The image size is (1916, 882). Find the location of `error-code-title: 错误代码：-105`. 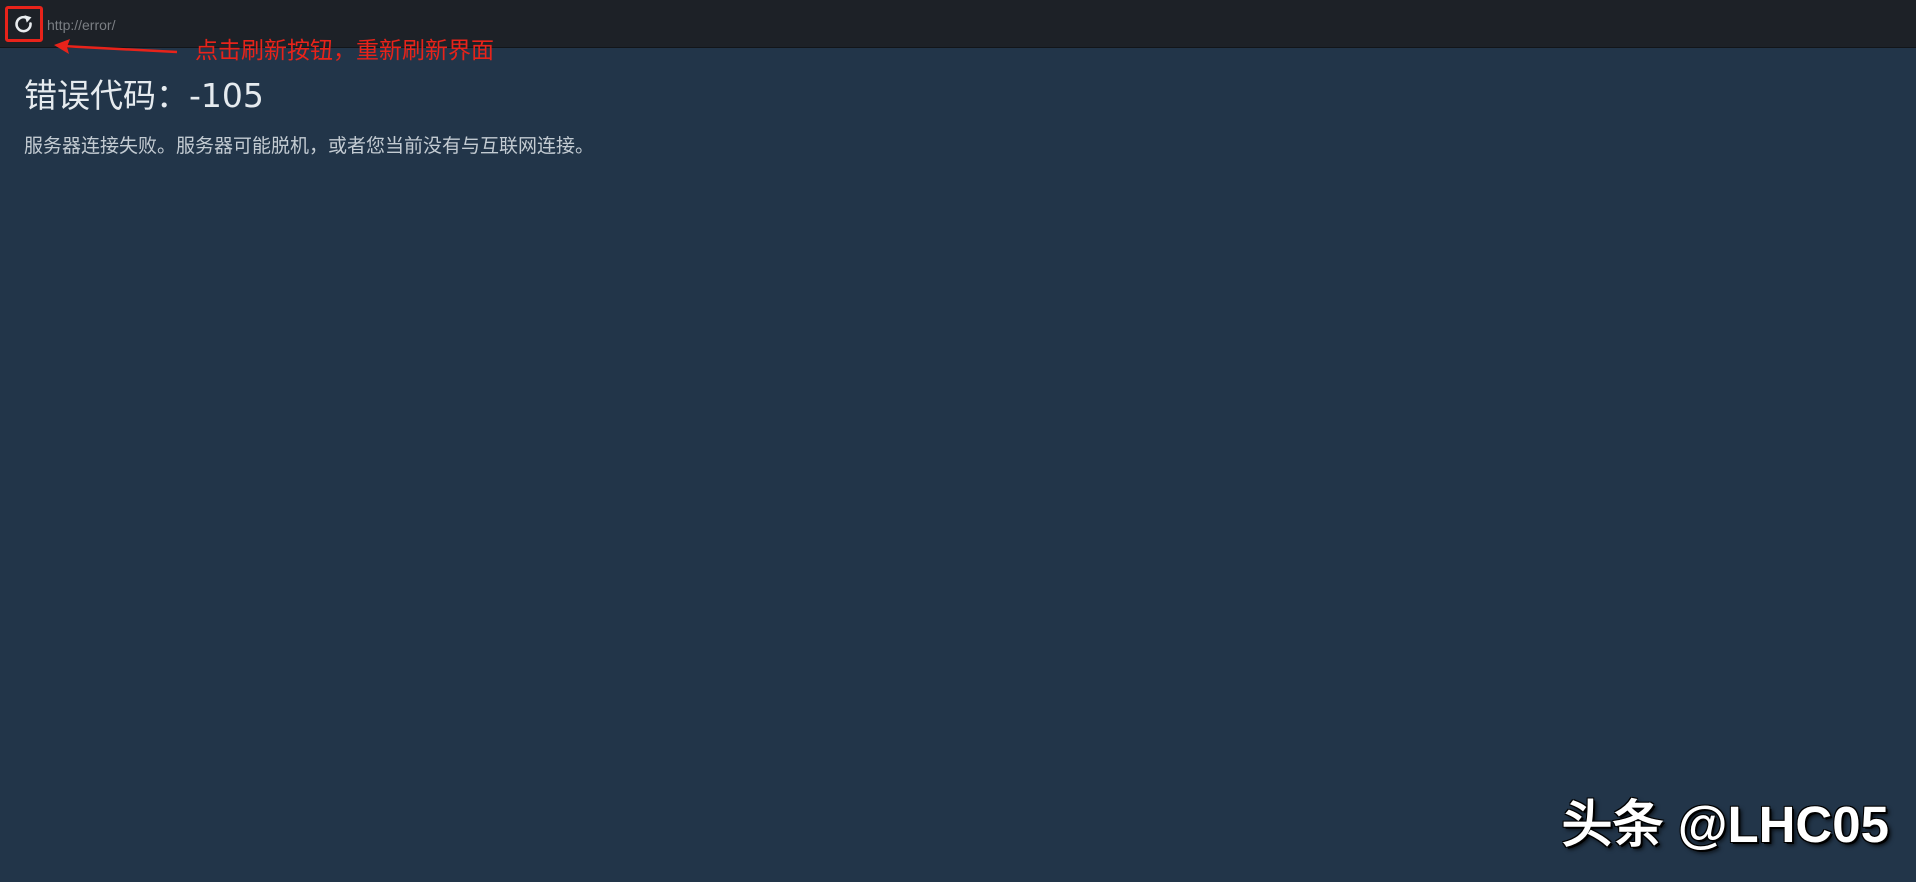

error-code-title: 错误代码：-105 is located at coordinates (144, 95).